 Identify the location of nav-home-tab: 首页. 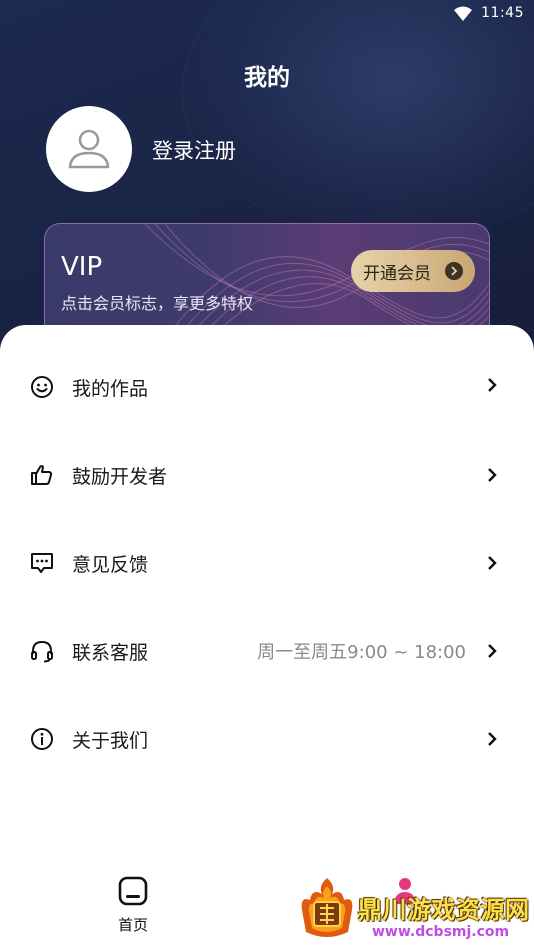
(133, 907).